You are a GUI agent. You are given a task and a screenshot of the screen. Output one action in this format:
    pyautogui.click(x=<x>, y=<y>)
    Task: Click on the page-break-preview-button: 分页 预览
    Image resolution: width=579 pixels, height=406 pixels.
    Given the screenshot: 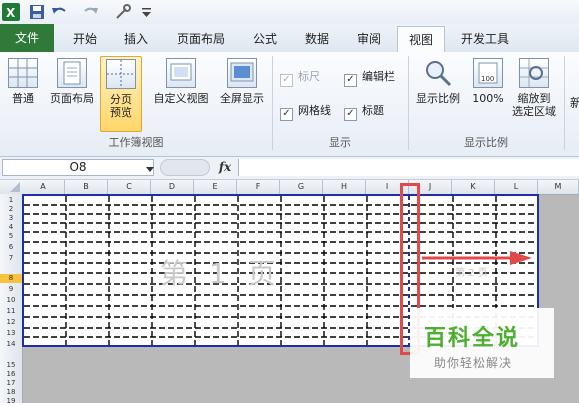 What is the action you would take?
    pyautogui.click(x=121, y=94)
    